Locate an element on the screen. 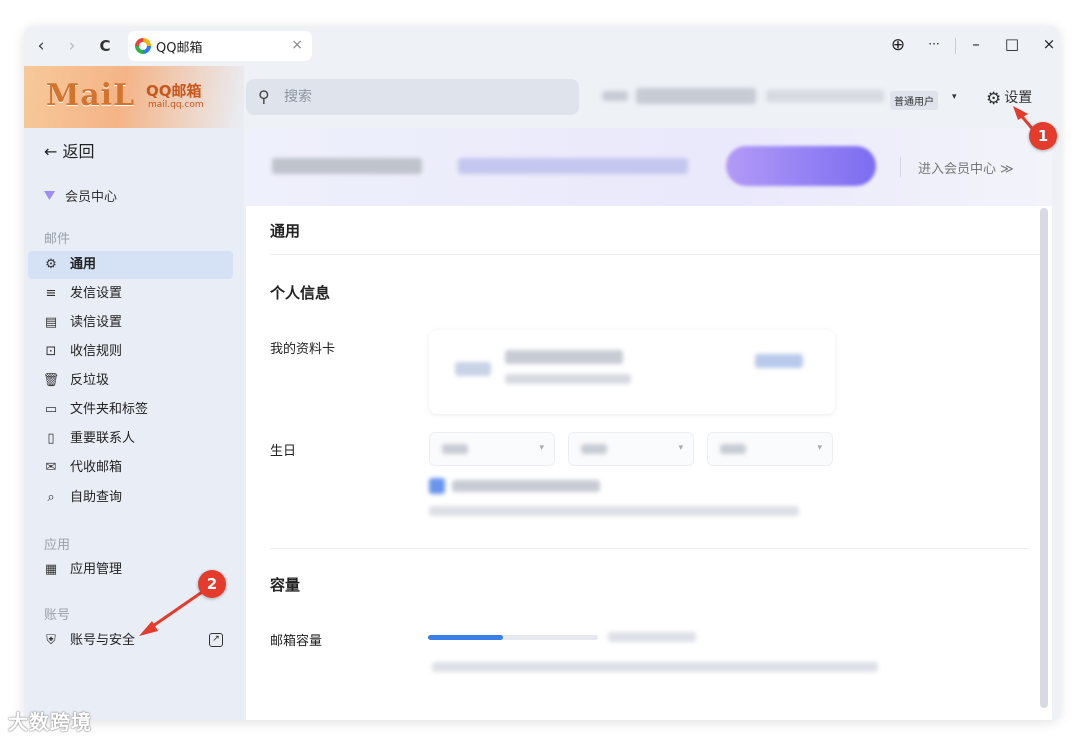 Image resolution: width=1080 pixels, height=741 pixels. vip-divider is located at coordinates (900, 167).